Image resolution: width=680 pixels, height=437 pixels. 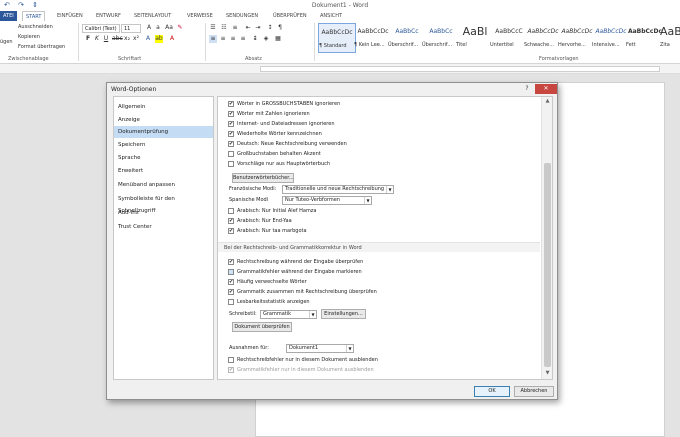 What do you see at coordinates (6, 42) in the screenshot?
I see `paste-button: ügen` at bounding box center [6, 42].